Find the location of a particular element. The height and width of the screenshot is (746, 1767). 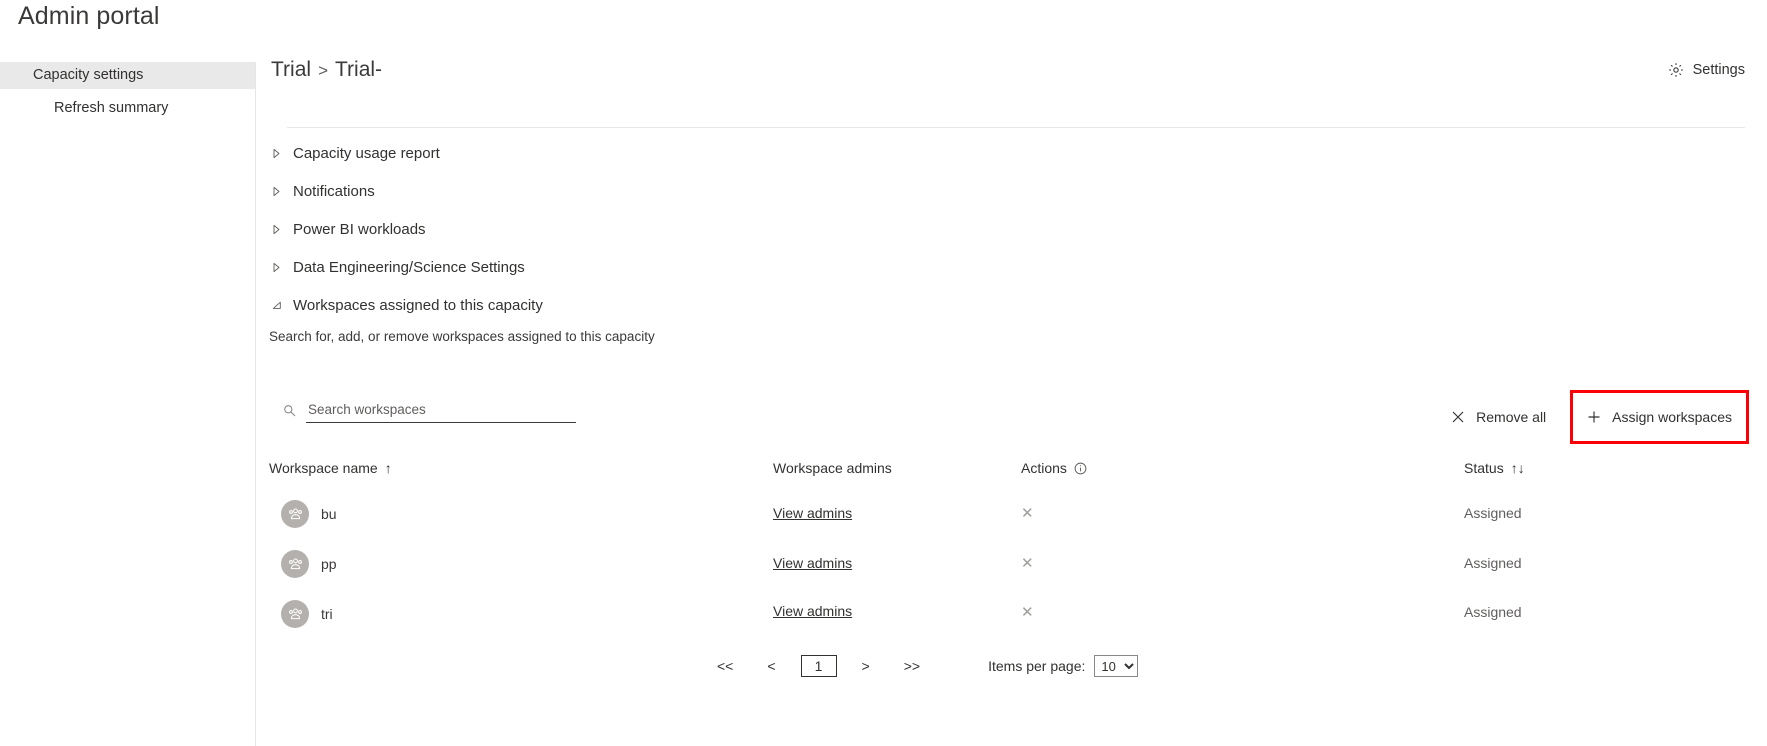

section-workspaces-assigned: Workspaces assigned to this capacity is located at coordinates (407, 305).